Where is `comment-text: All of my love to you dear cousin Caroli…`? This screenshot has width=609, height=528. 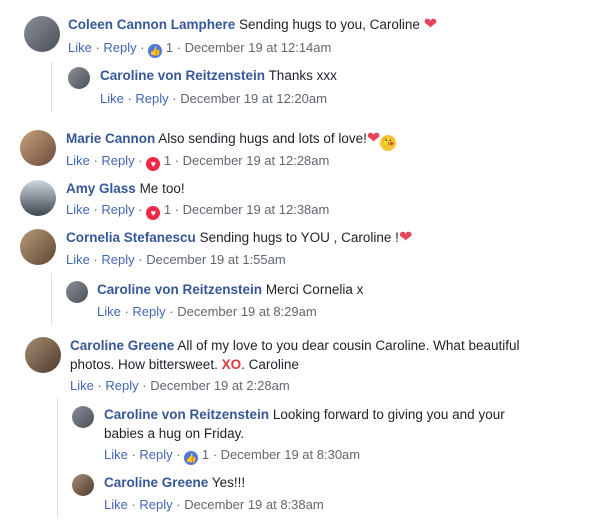 comment-text: All of my love to you dear cousin Caroli… is located at coordinates (348, 345).